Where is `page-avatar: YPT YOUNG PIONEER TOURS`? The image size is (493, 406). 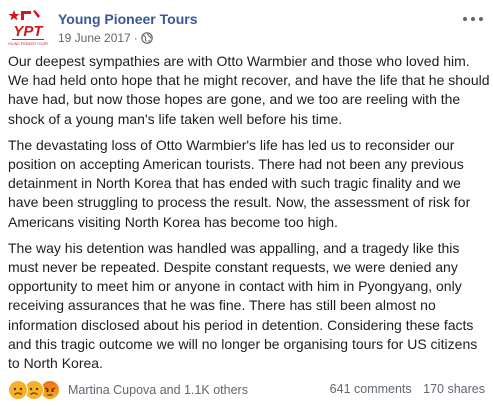
page-avatar: YPT YOUNG PIONEER TOURS is located at coordinates (28, 28).